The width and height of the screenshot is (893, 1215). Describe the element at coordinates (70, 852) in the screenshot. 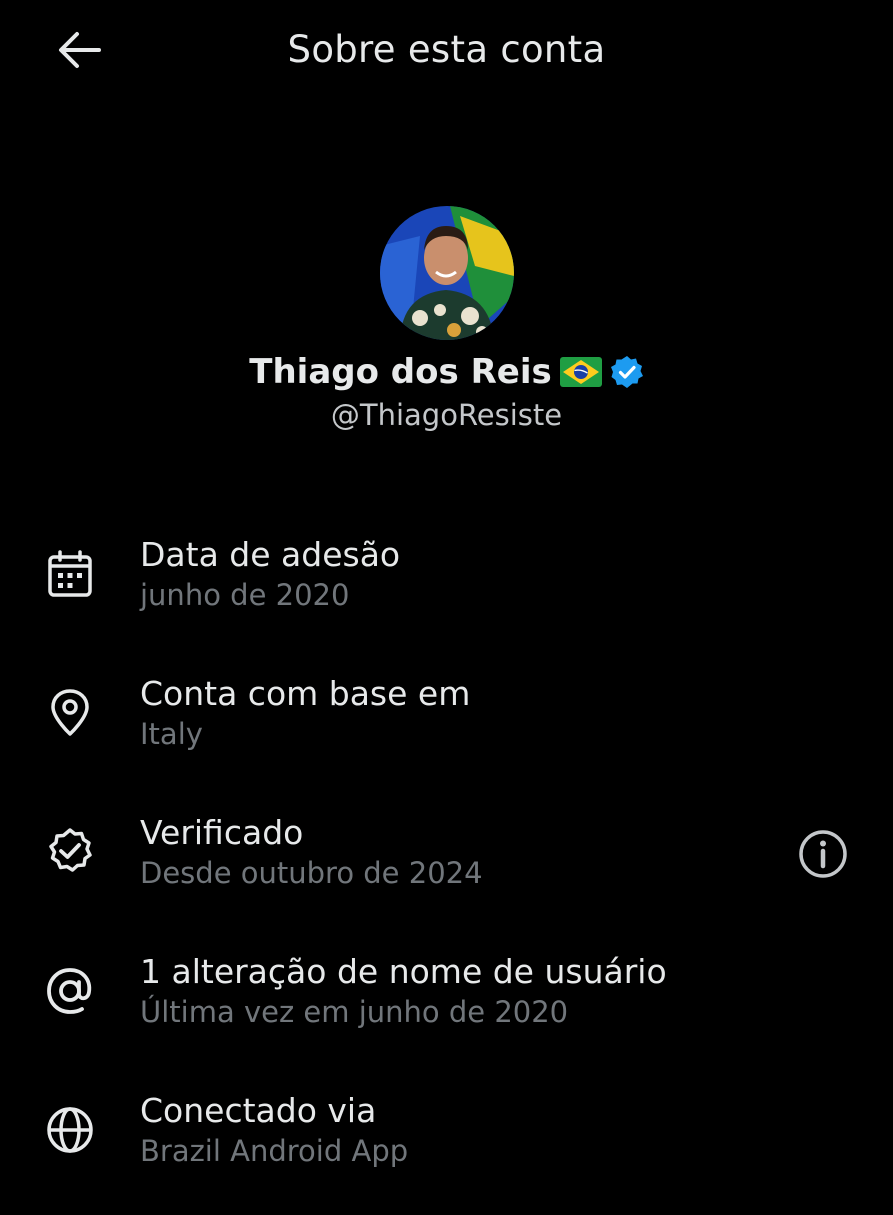

I see `verified-badge-icon` at that location.